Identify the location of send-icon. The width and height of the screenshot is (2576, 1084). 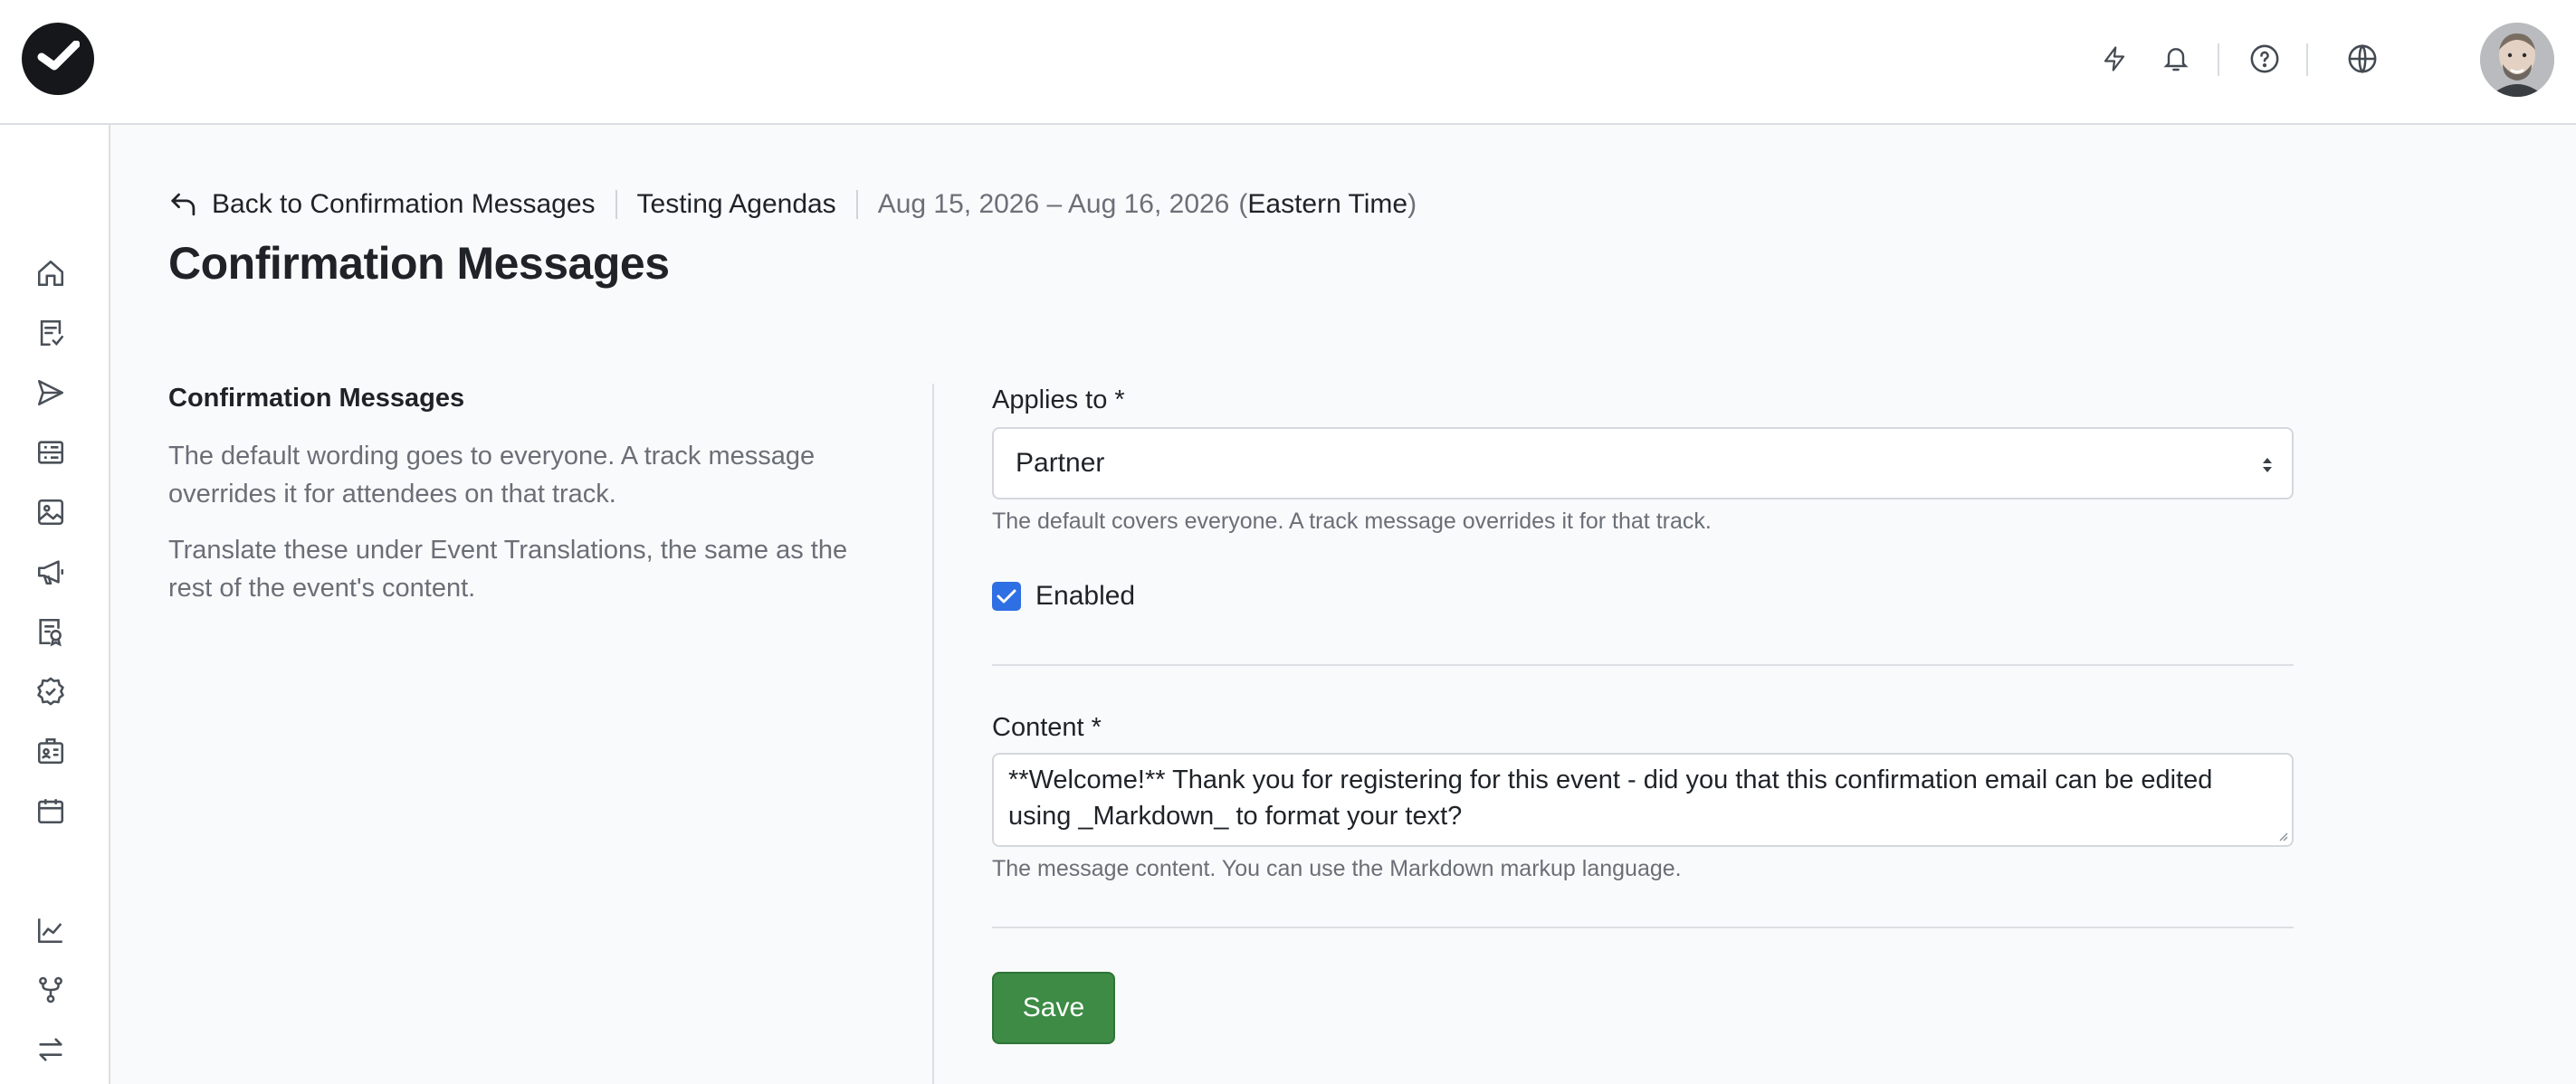
(51, 393).